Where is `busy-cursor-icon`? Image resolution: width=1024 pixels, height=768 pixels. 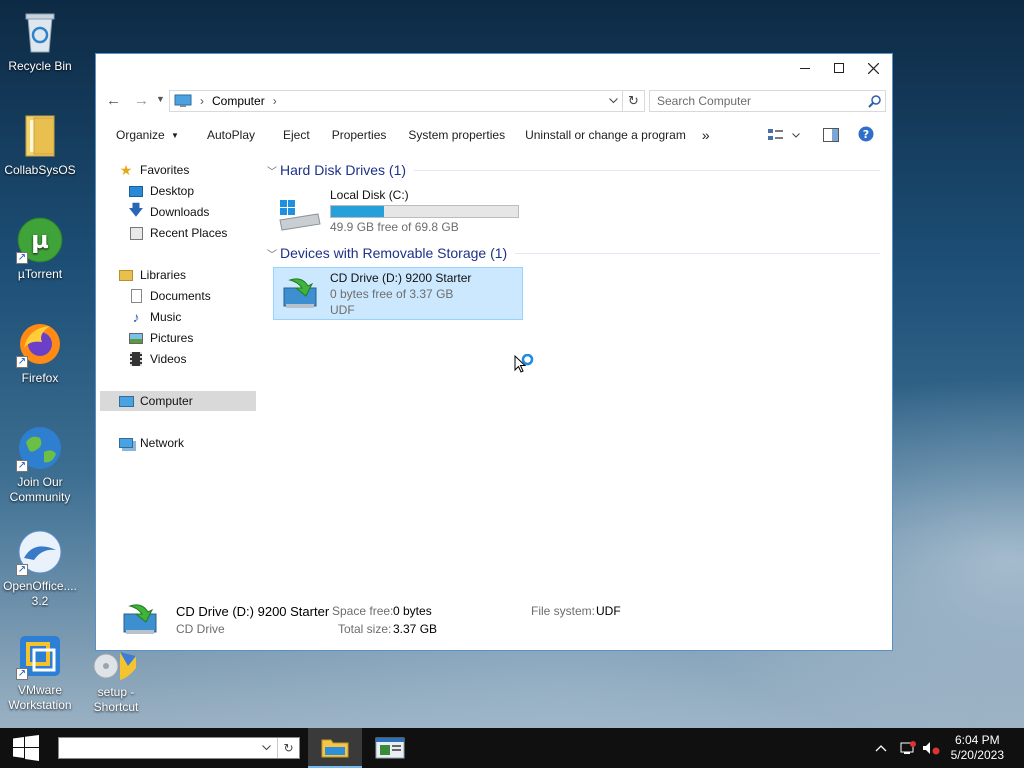
busy-cursor-icon is located at coordinates (524, 366).